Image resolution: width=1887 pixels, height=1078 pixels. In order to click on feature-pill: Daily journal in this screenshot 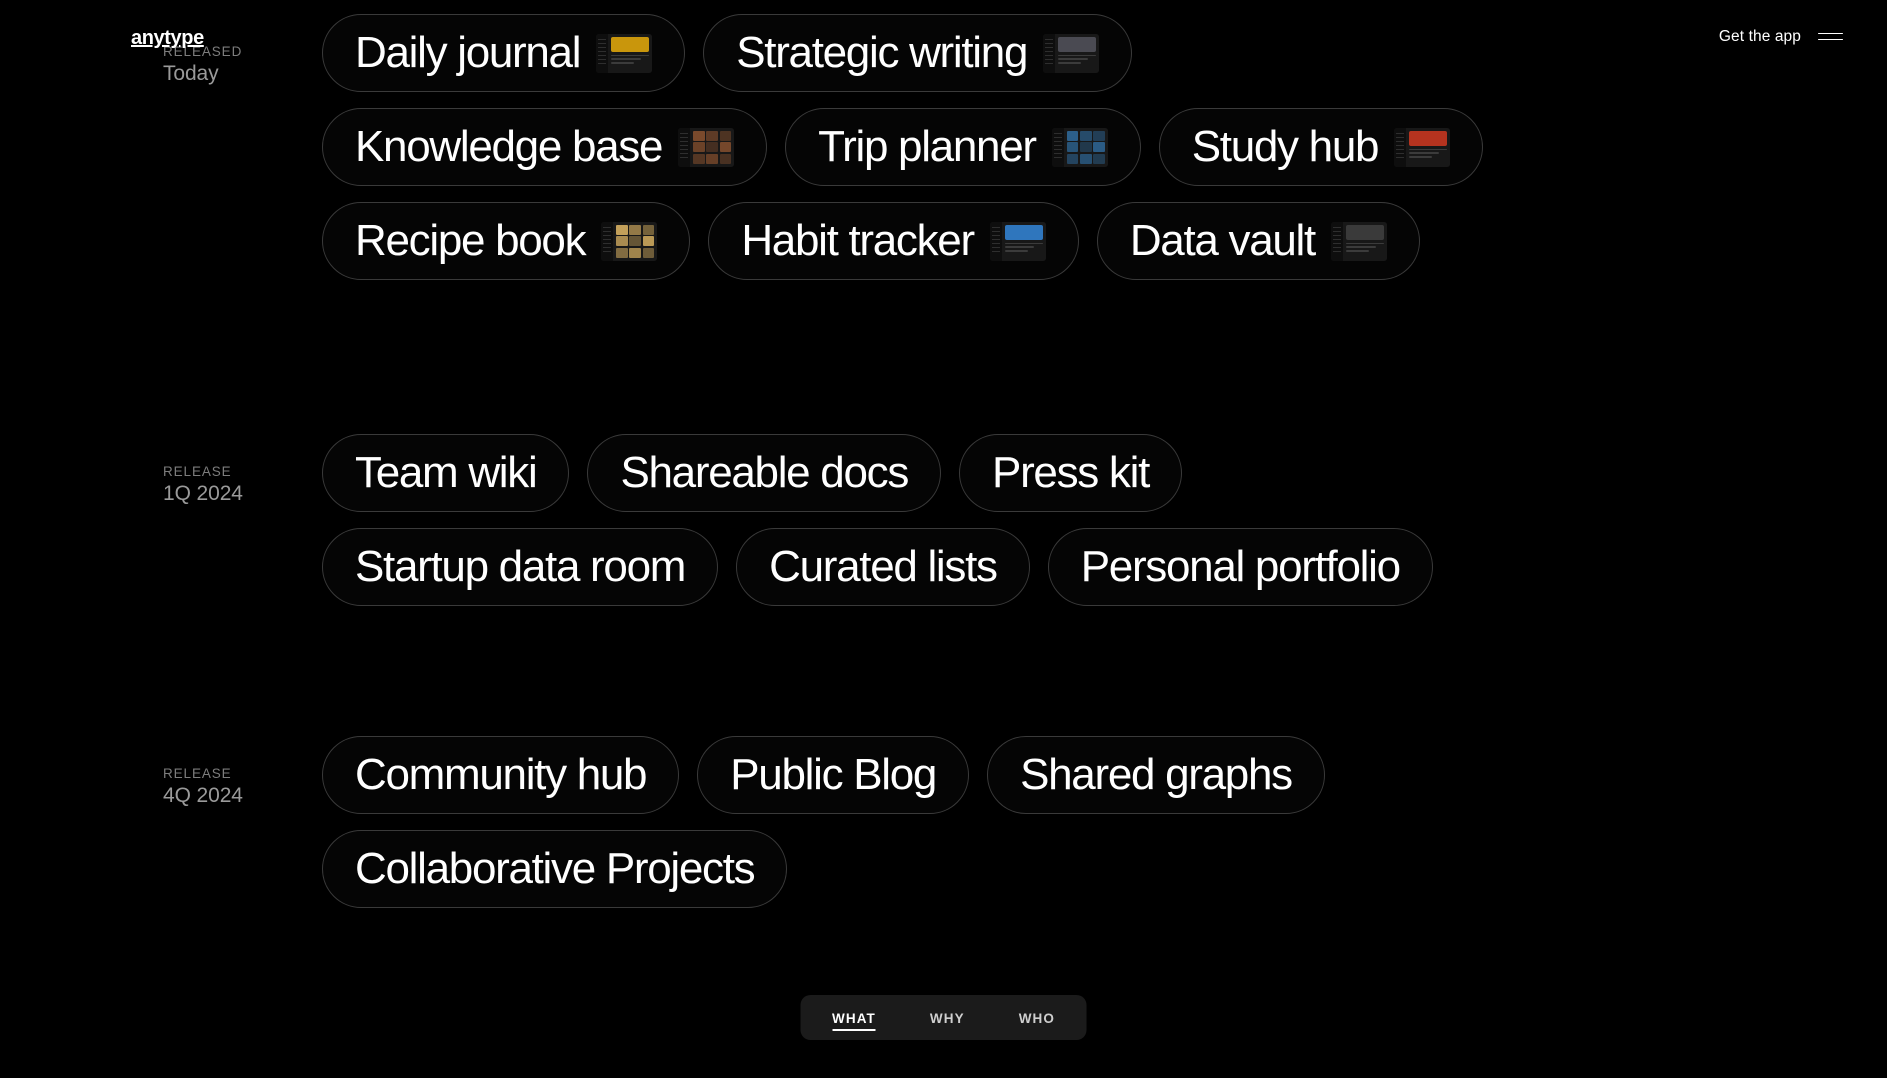, I will do `click(504, 53)`.